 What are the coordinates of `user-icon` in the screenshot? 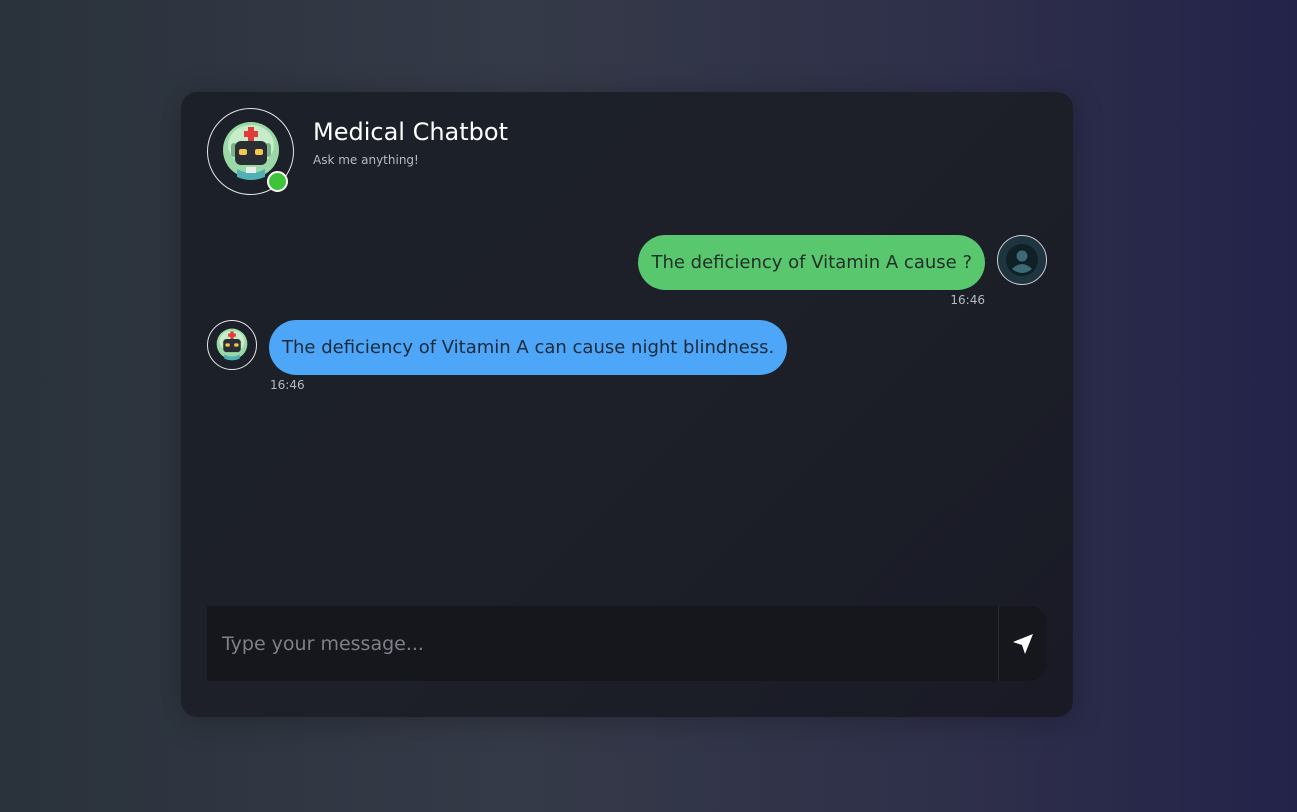 It's located at (1022, 260).